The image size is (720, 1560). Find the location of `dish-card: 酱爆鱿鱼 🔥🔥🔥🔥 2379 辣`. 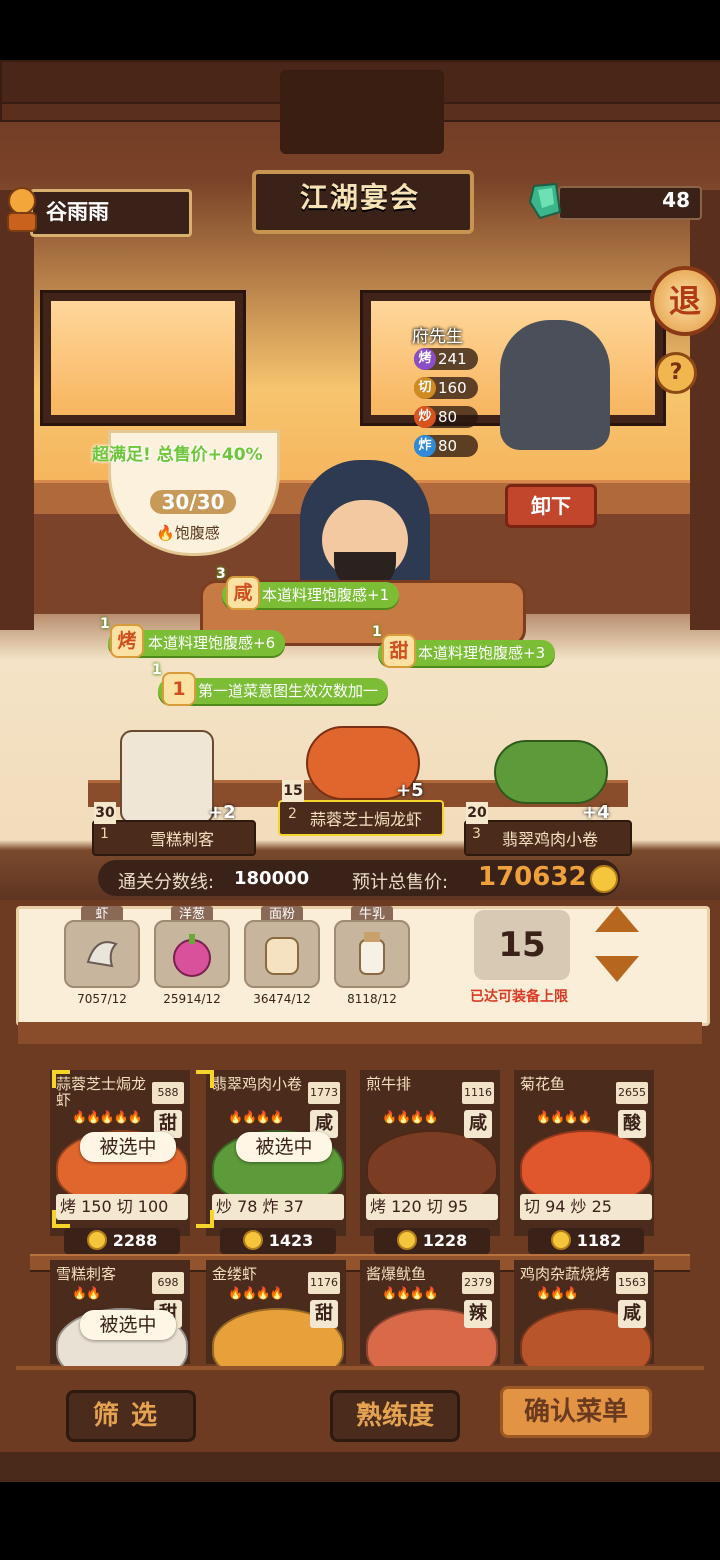

dish-card: 酱爆鱿鱼 🔥🔥🔥🔥 2379 辣 is located at coordinates (430, 1321).